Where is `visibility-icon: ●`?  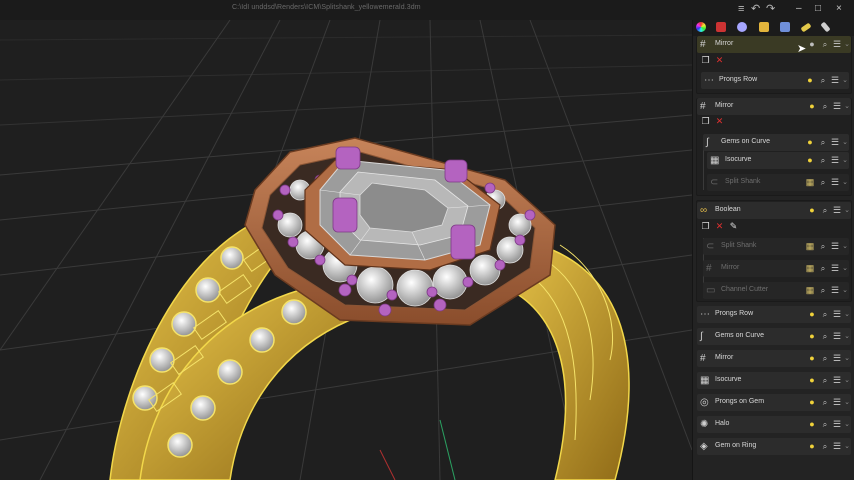
visibility-icon: ● is located at coordinates (812, 44).